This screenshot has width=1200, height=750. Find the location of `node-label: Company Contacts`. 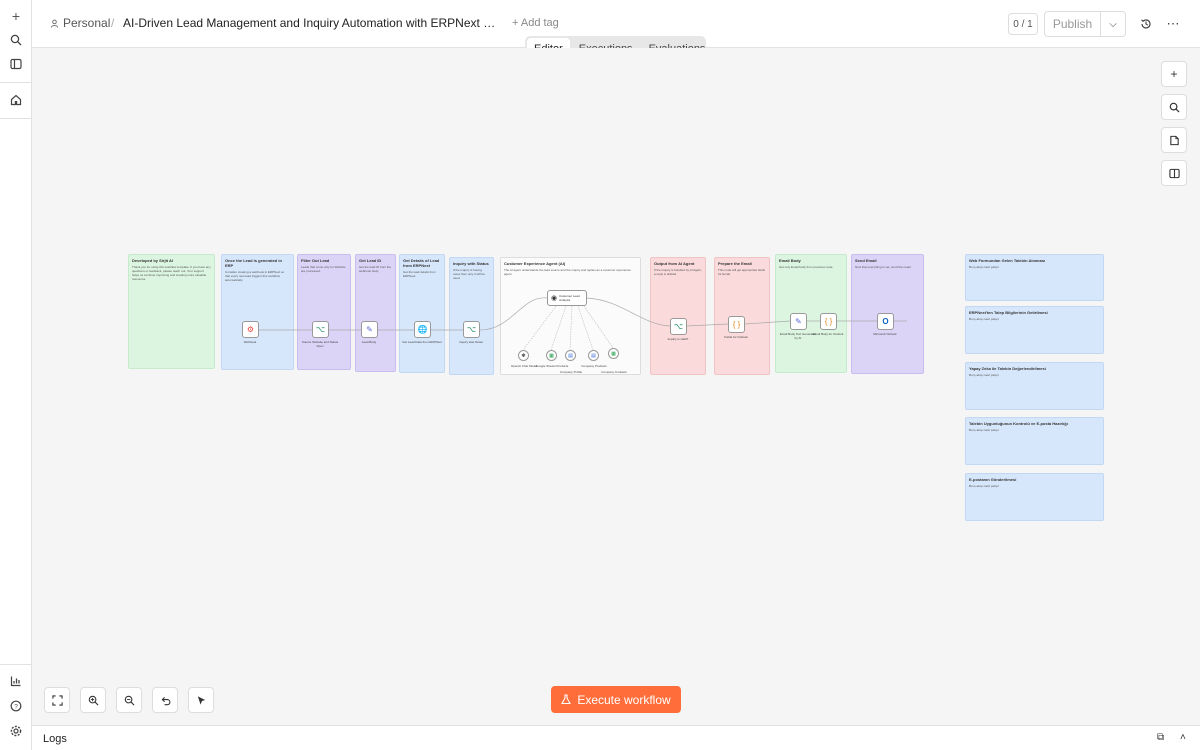

node-label: Company Contacts is located at coordinates (614, 372).